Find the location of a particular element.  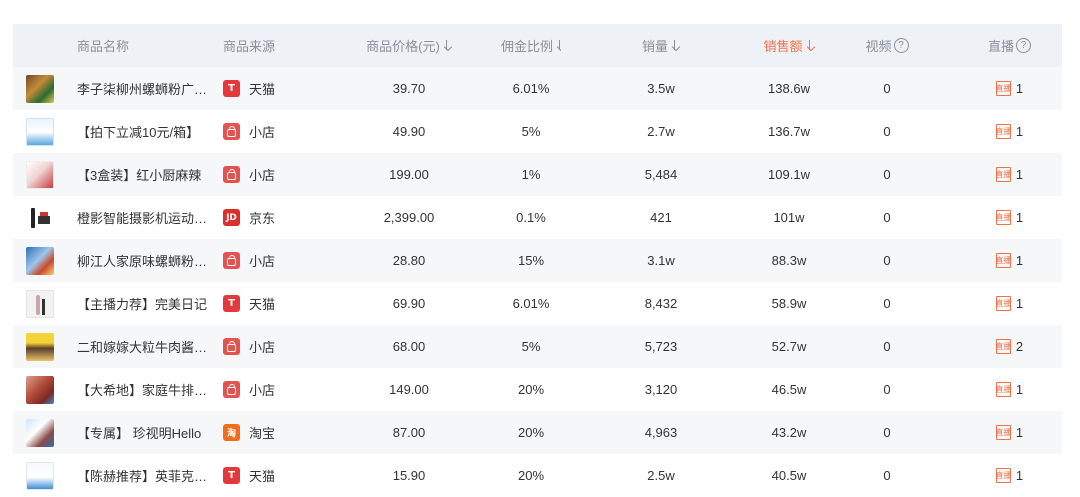

table-row: 【拍下立减10元/箱】 小店 49.90 5% 2.7w 136.7w 0 直播 1 is located at coordinates (537, 131).